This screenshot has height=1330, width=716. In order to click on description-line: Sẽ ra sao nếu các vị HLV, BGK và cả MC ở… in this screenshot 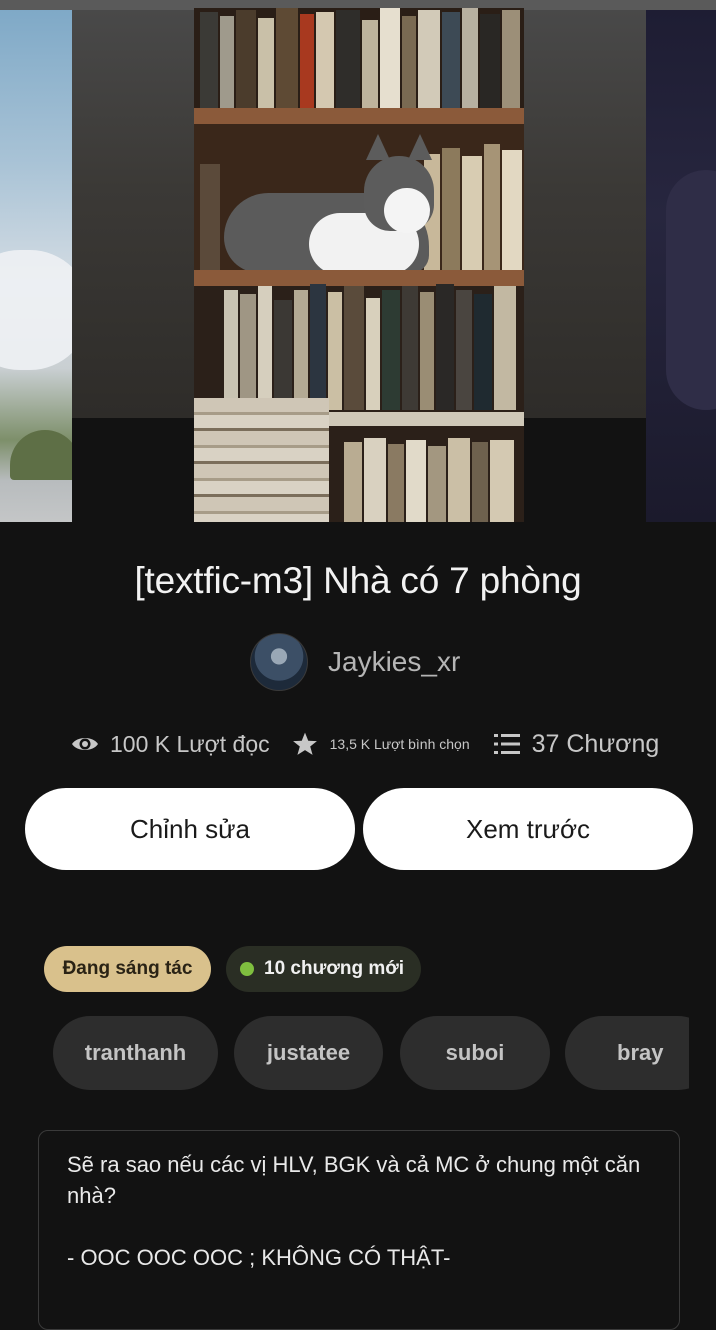, I will do `click(354, 1180)`.